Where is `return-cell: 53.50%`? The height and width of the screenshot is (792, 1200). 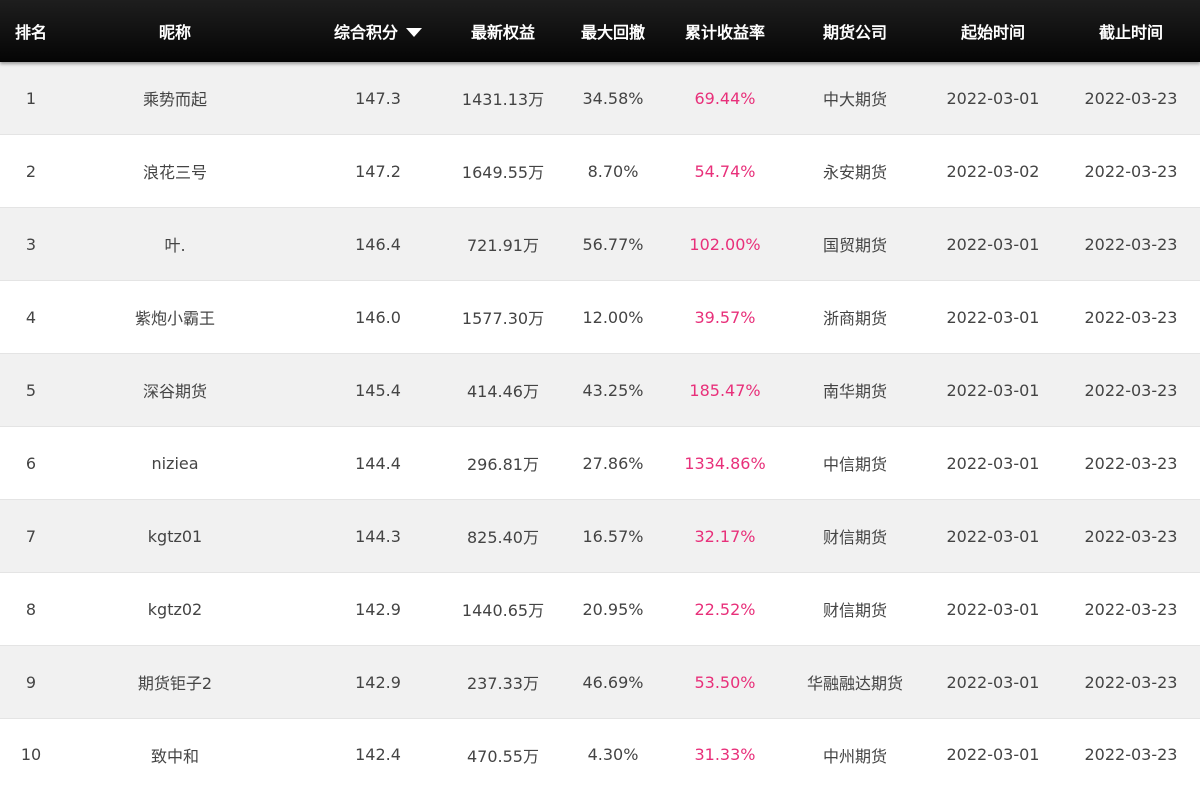
return-cell: 53.50% is located at coordinates (725, 682).